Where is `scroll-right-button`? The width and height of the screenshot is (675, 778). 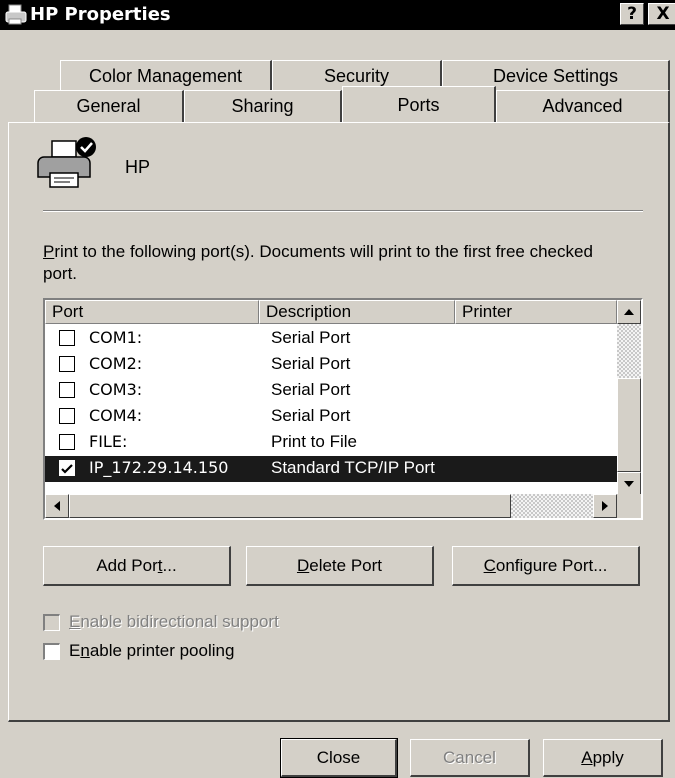 scroll-right-button is located at coordinates (605, 506).